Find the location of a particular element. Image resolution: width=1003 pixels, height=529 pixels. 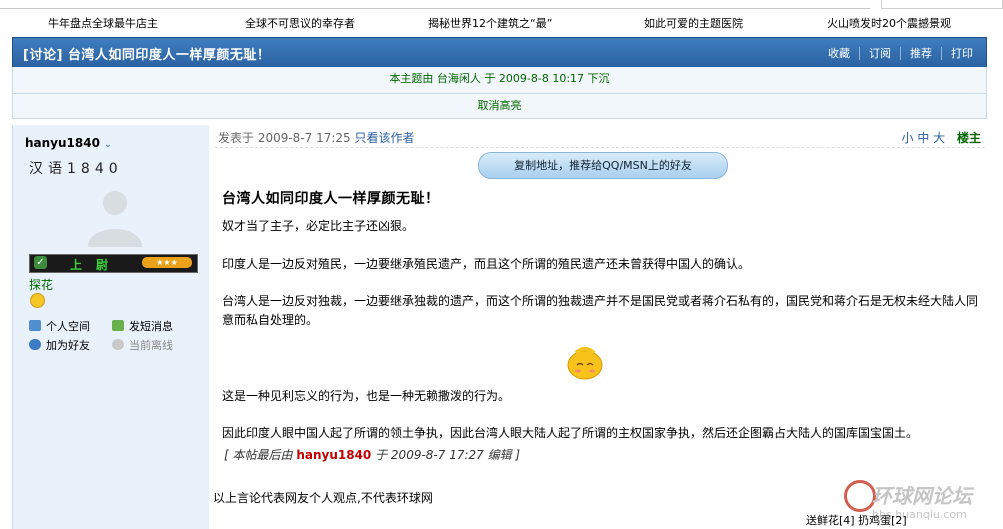

thread-actions: 收藏 订阅 推荐 打印 is located at coordinates (900, 53).